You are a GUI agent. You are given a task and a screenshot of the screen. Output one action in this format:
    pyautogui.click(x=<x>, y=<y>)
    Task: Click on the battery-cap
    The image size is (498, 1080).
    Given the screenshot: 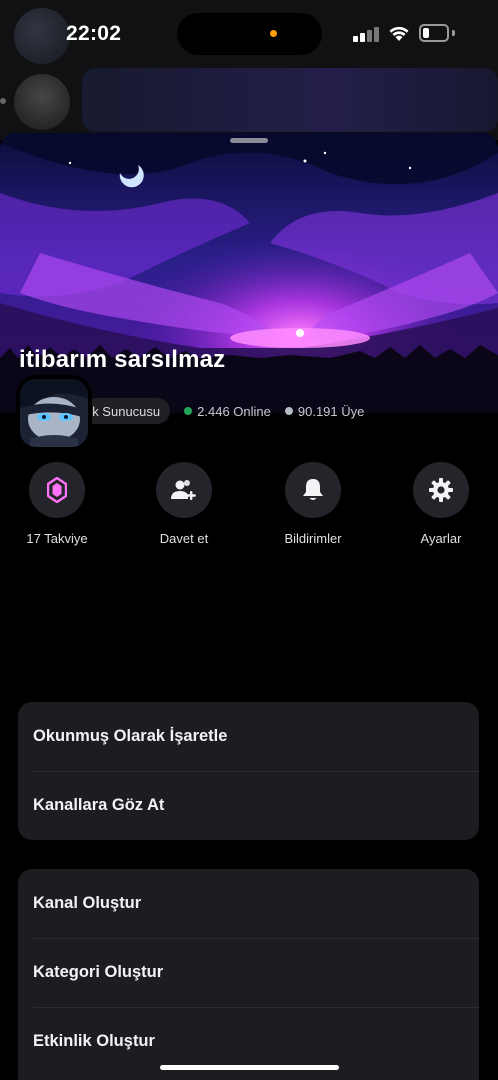 What is the action you would take?
    pyautogui.click(x=453, y=33)
    